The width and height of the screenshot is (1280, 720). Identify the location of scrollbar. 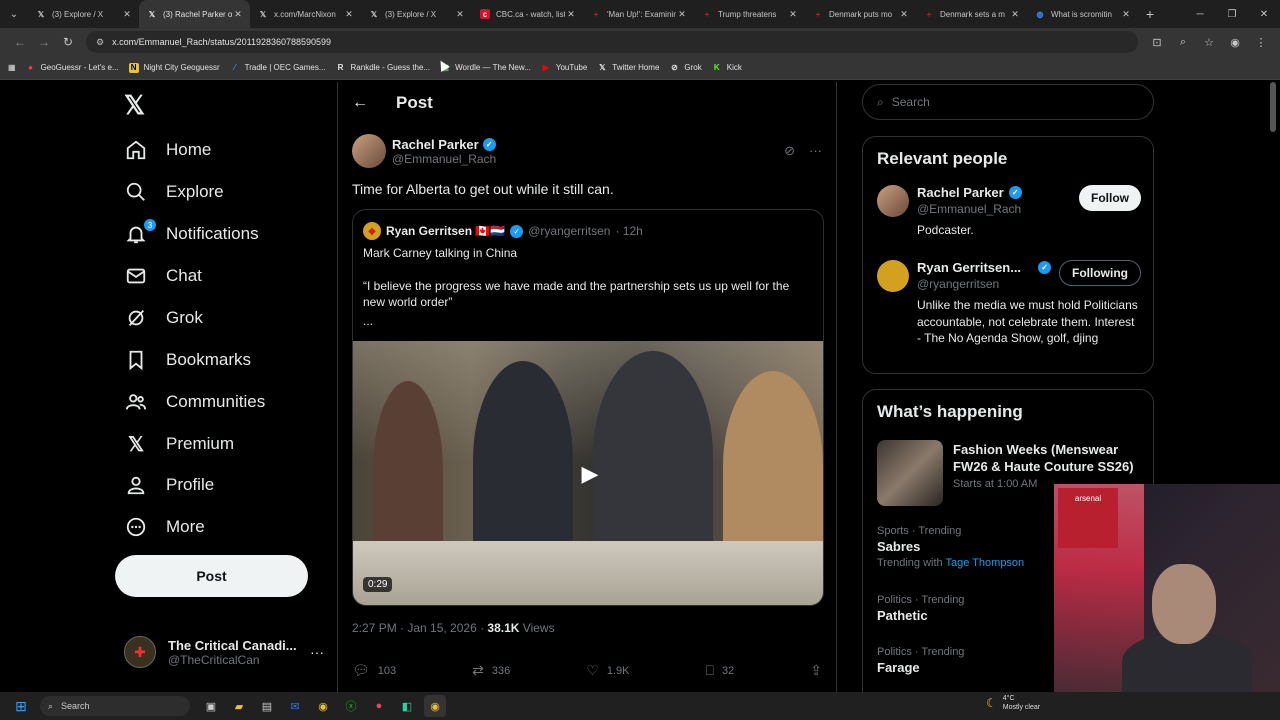
(1273, 107).